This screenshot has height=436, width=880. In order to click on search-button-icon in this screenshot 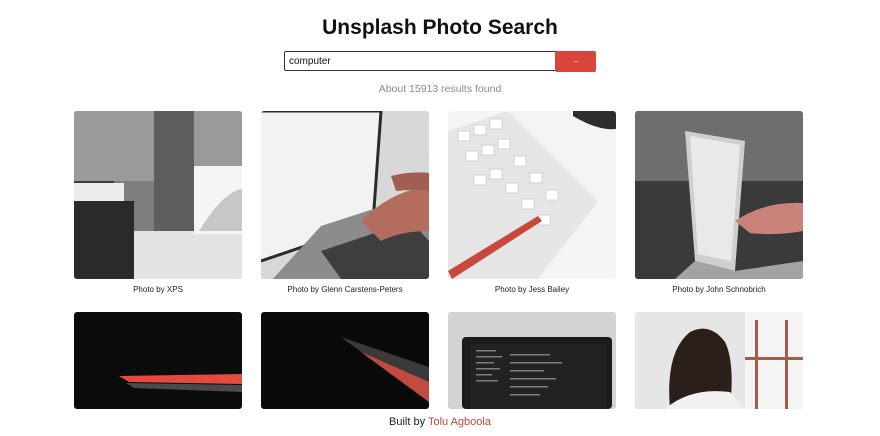, I will do `click(575, 61)`.